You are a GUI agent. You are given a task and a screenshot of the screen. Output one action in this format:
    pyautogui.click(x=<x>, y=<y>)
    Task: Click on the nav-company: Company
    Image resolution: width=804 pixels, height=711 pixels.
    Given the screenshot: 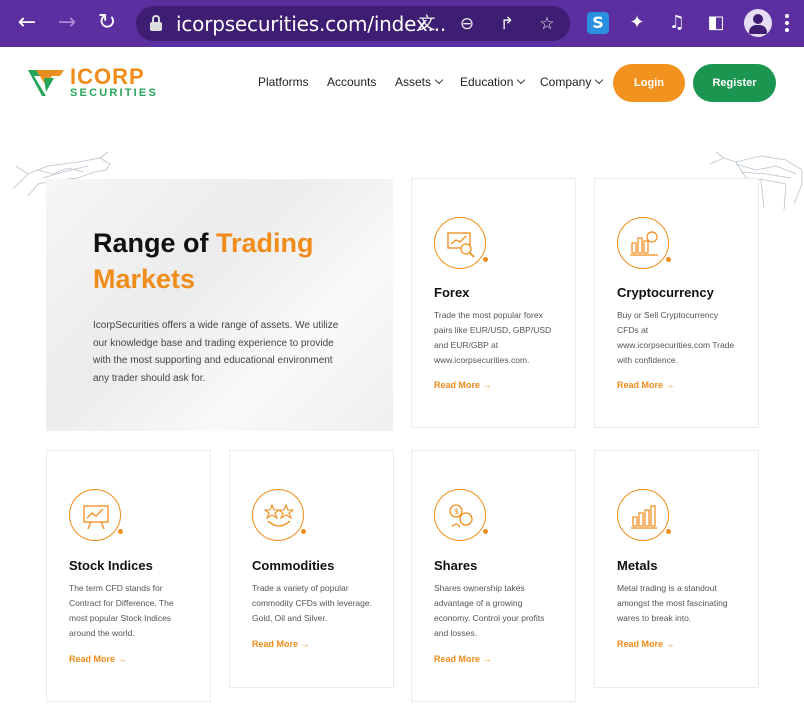 What is the action you would take?
    pyautogui.click(x=572, y=82)
    